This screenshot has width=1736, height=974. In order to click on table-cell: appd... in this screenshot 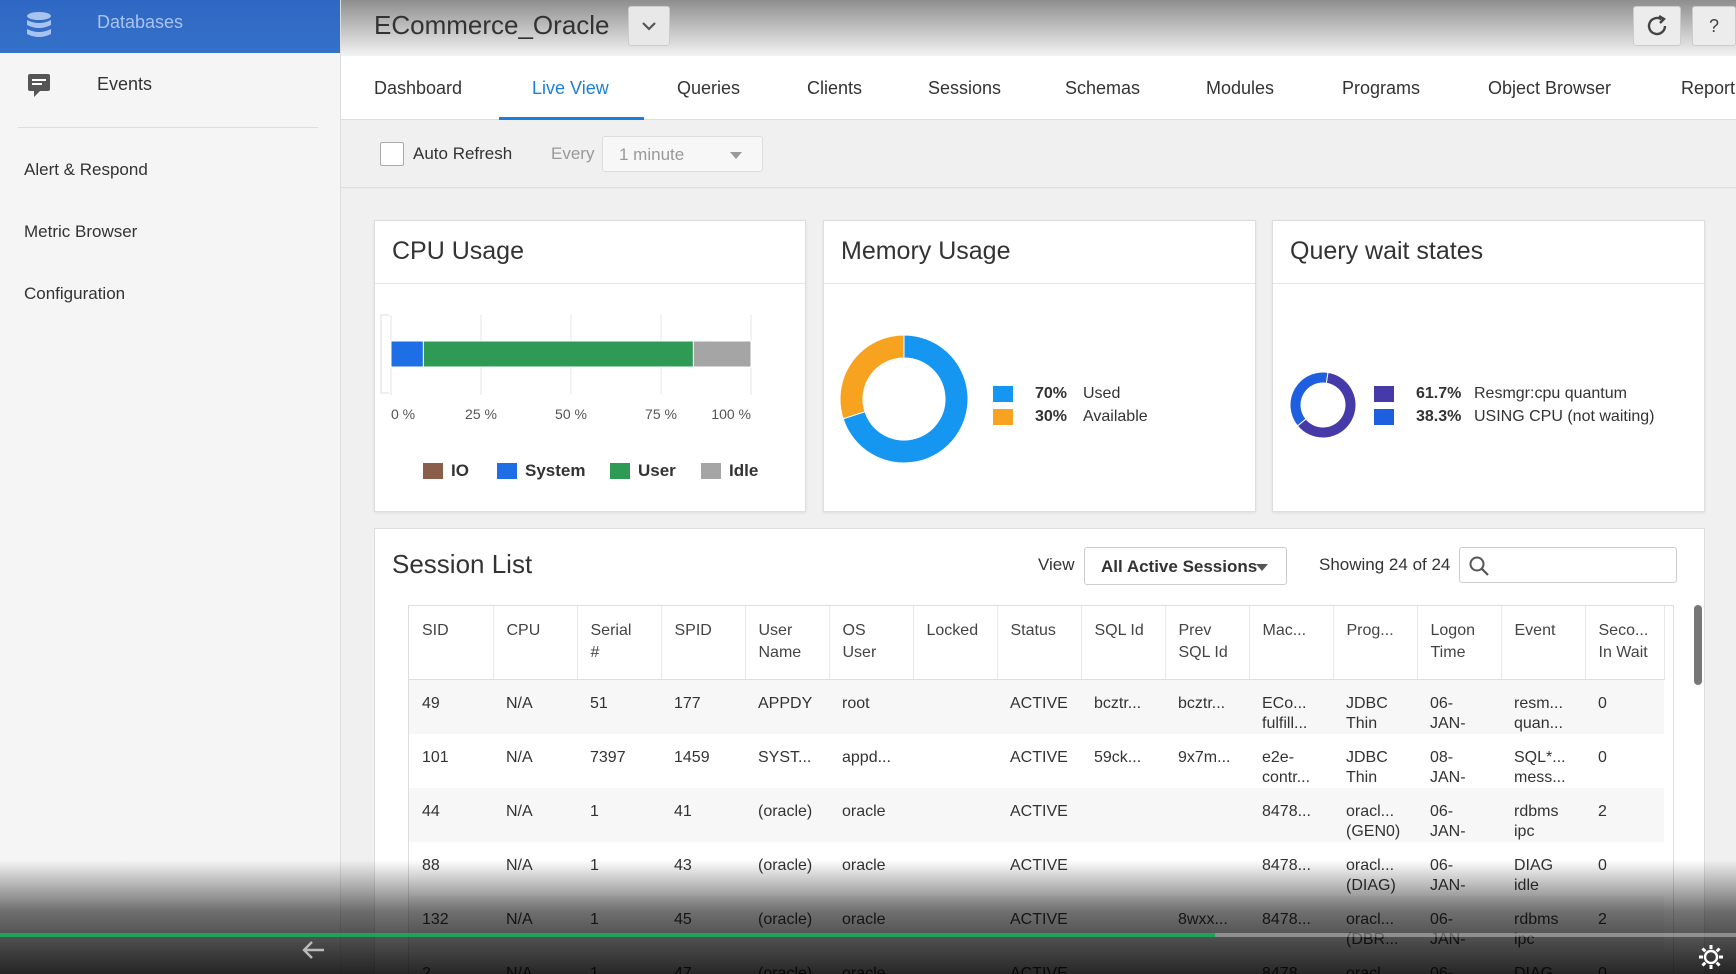, I will do `click(866, 757)`.